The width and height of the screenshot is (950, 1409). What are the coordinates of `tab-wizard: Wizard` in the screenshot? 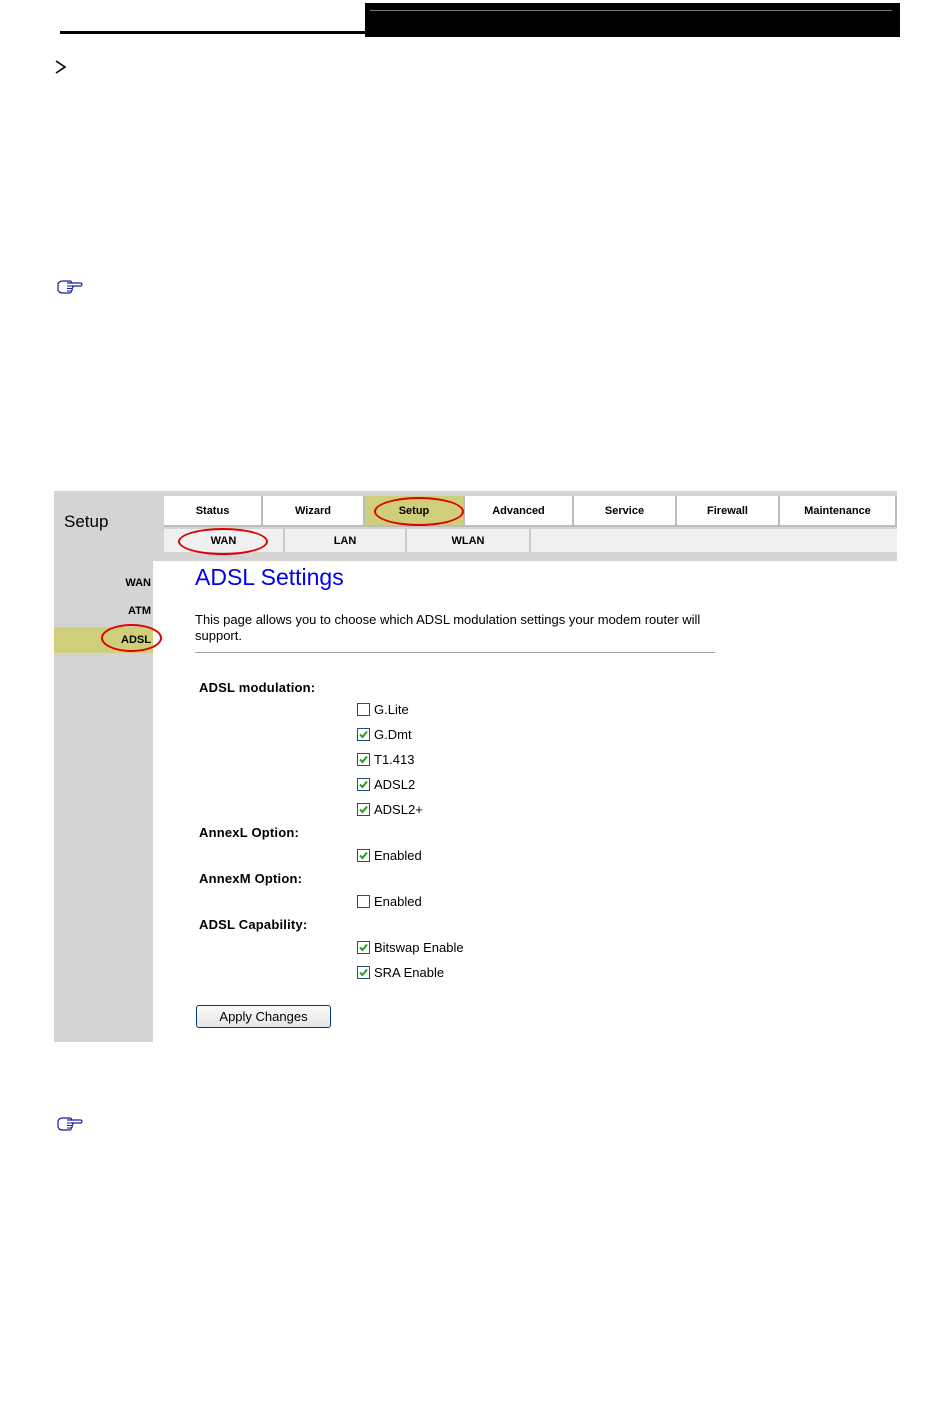 It's located at (314, 511).